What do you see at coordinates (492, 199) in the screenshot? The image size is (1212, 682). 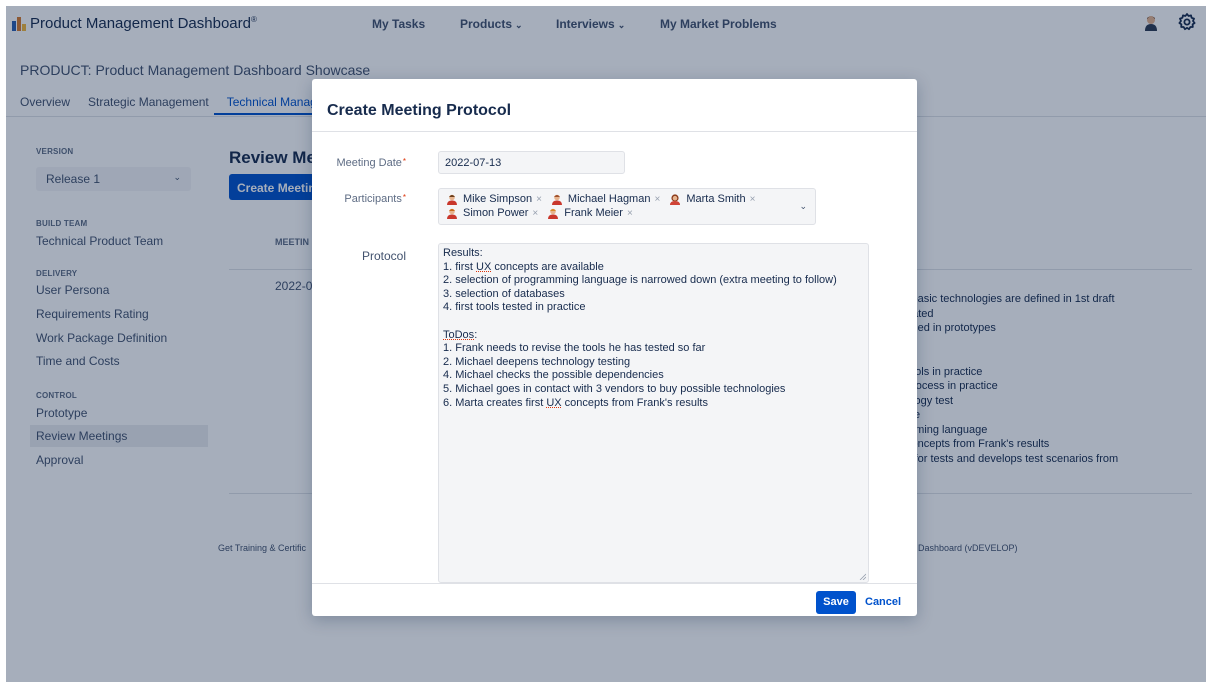 I see `participant-chip: Mike Simpson ×` at bounding box center [492, 199].